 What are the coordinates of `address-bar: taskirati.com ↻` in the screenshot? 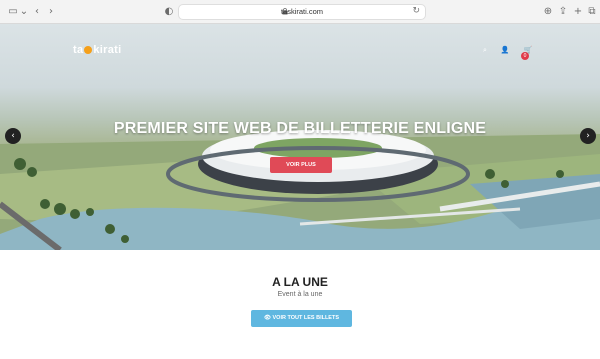 It's located at (302, 12).